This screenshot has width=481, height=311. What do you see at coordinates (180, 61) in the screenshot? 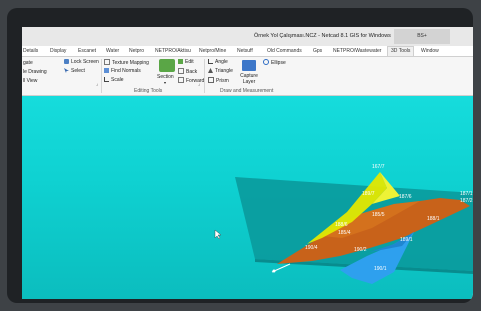
I see `edit-icon` at bounding box center [180, 61].